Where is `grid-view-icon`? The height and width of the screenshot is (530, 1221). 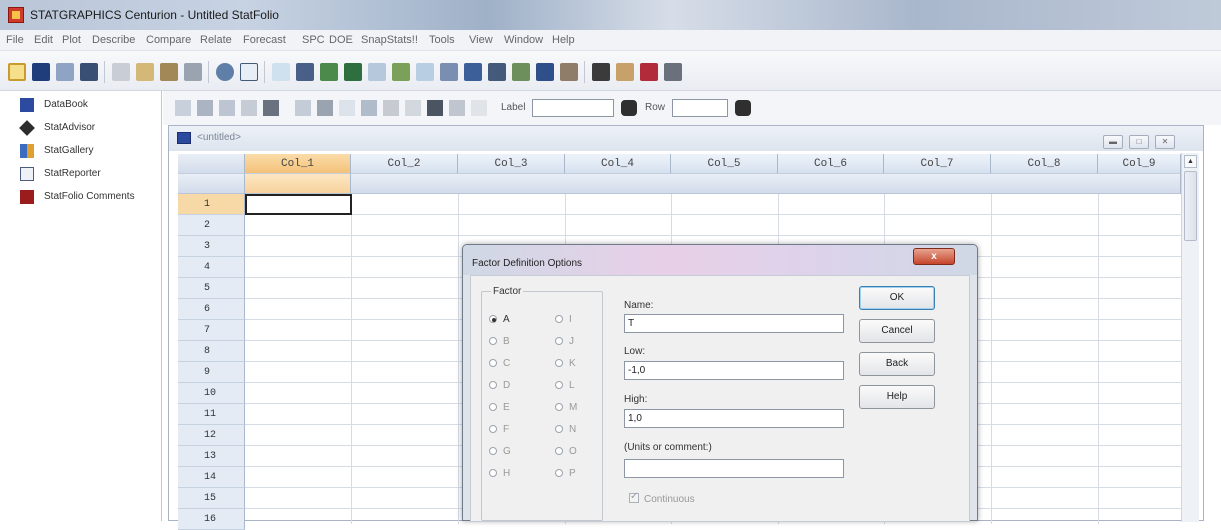 grid-view-icon is located at coordinates (183, 108).